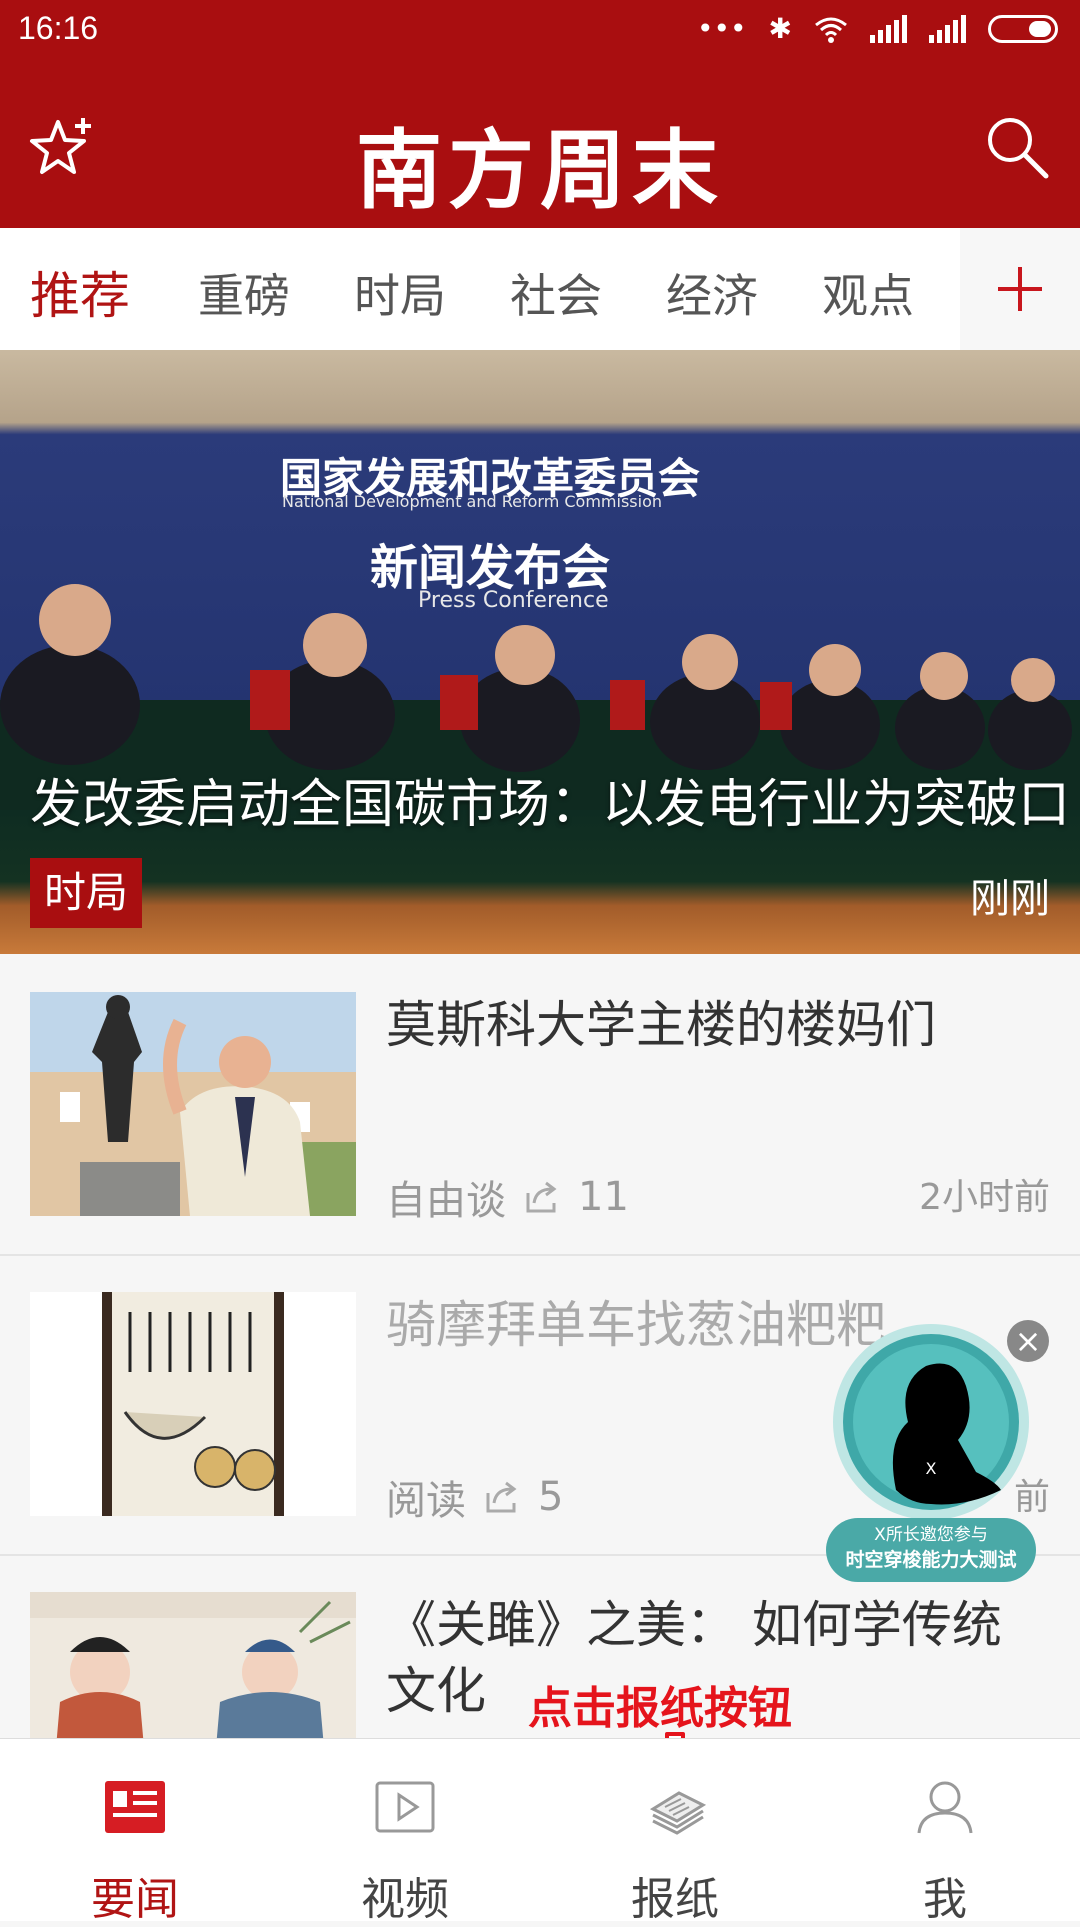 This screenshot has width=1080, height=1927. I want to click on tab-society: 社会, so click(556, 293).